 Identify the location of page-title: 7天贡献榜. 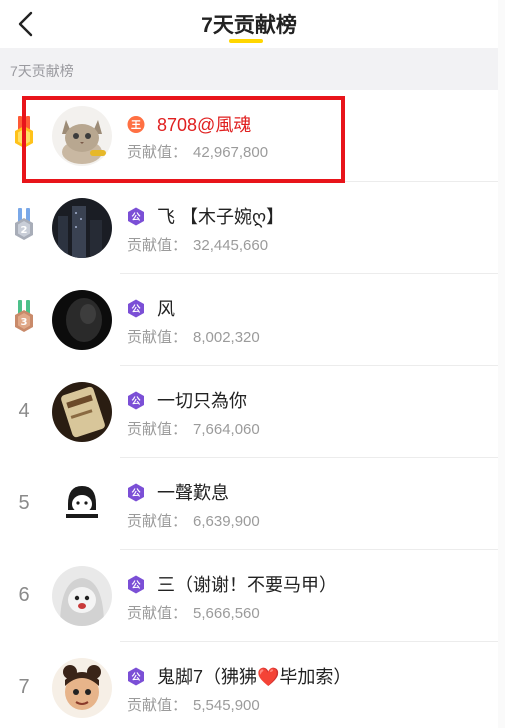
(249, 25).